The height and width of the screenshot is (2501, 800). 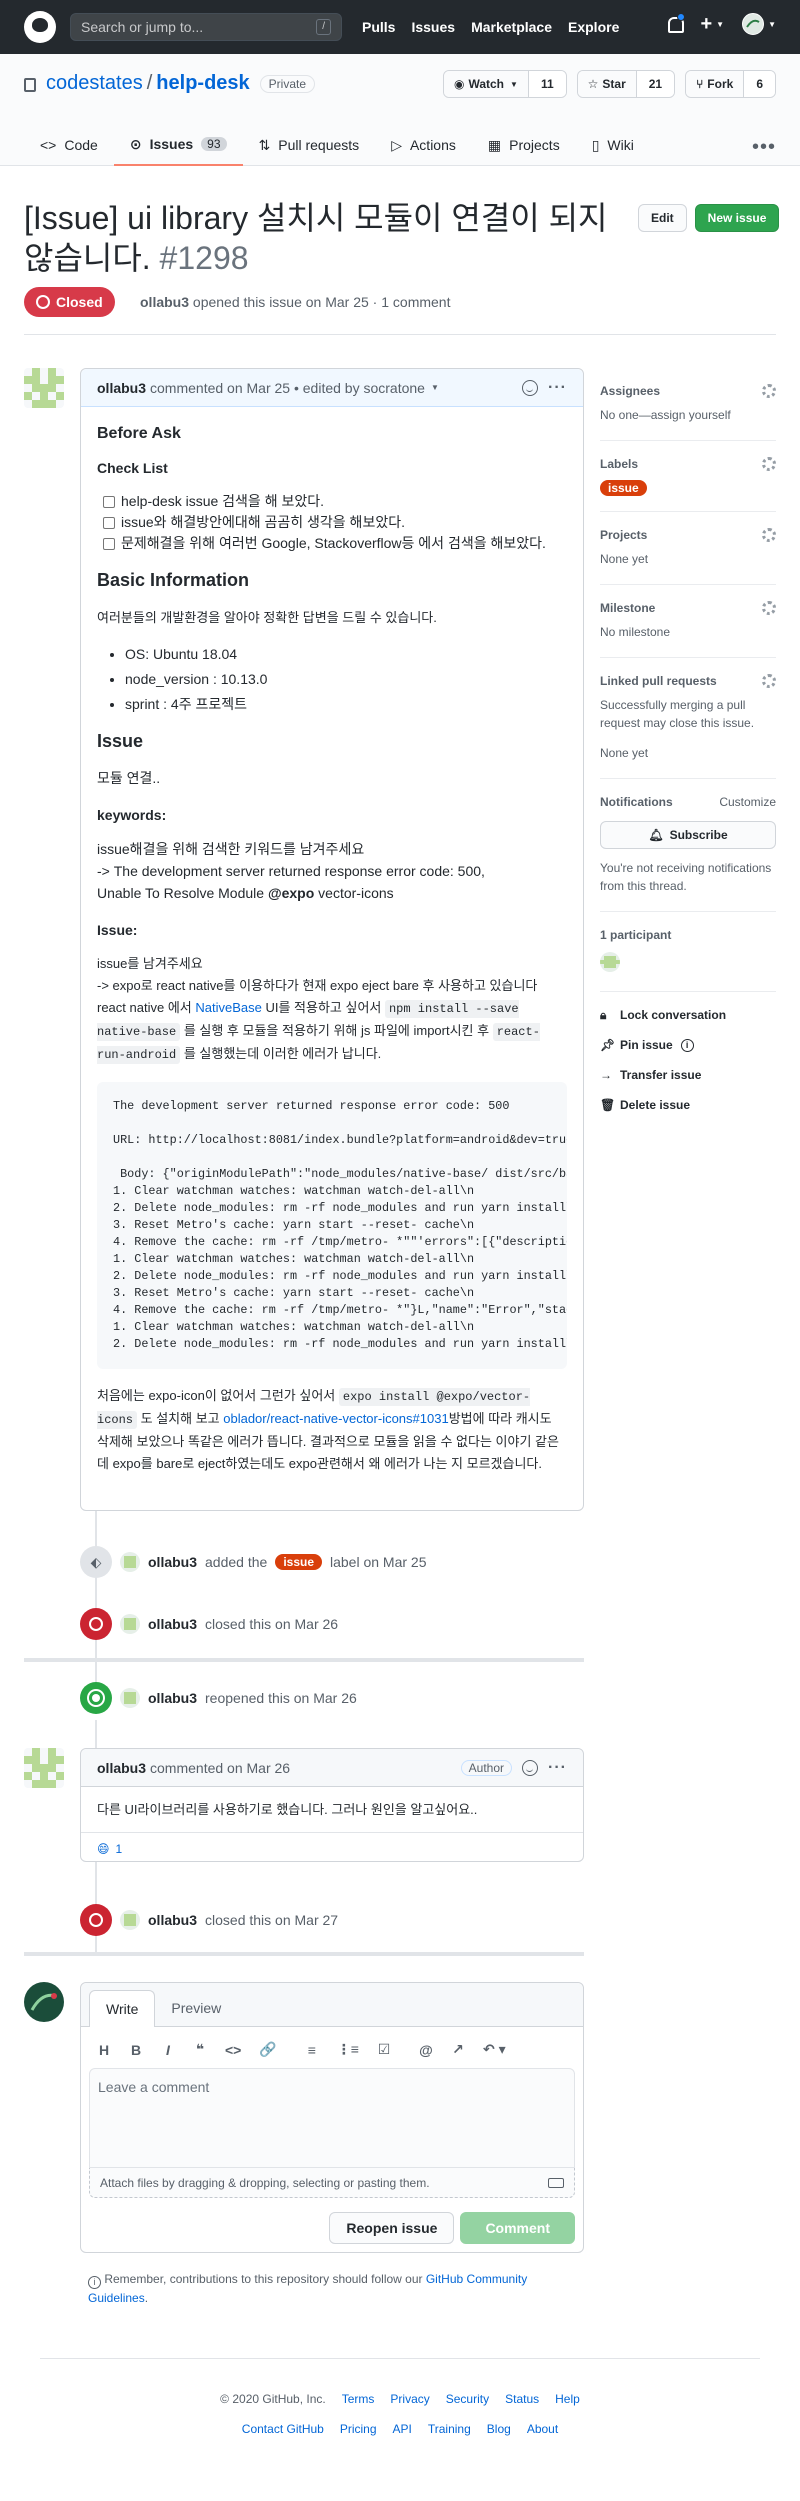 I want to click on unordered-list-icon: ≡, so click(x=312, y=2050).